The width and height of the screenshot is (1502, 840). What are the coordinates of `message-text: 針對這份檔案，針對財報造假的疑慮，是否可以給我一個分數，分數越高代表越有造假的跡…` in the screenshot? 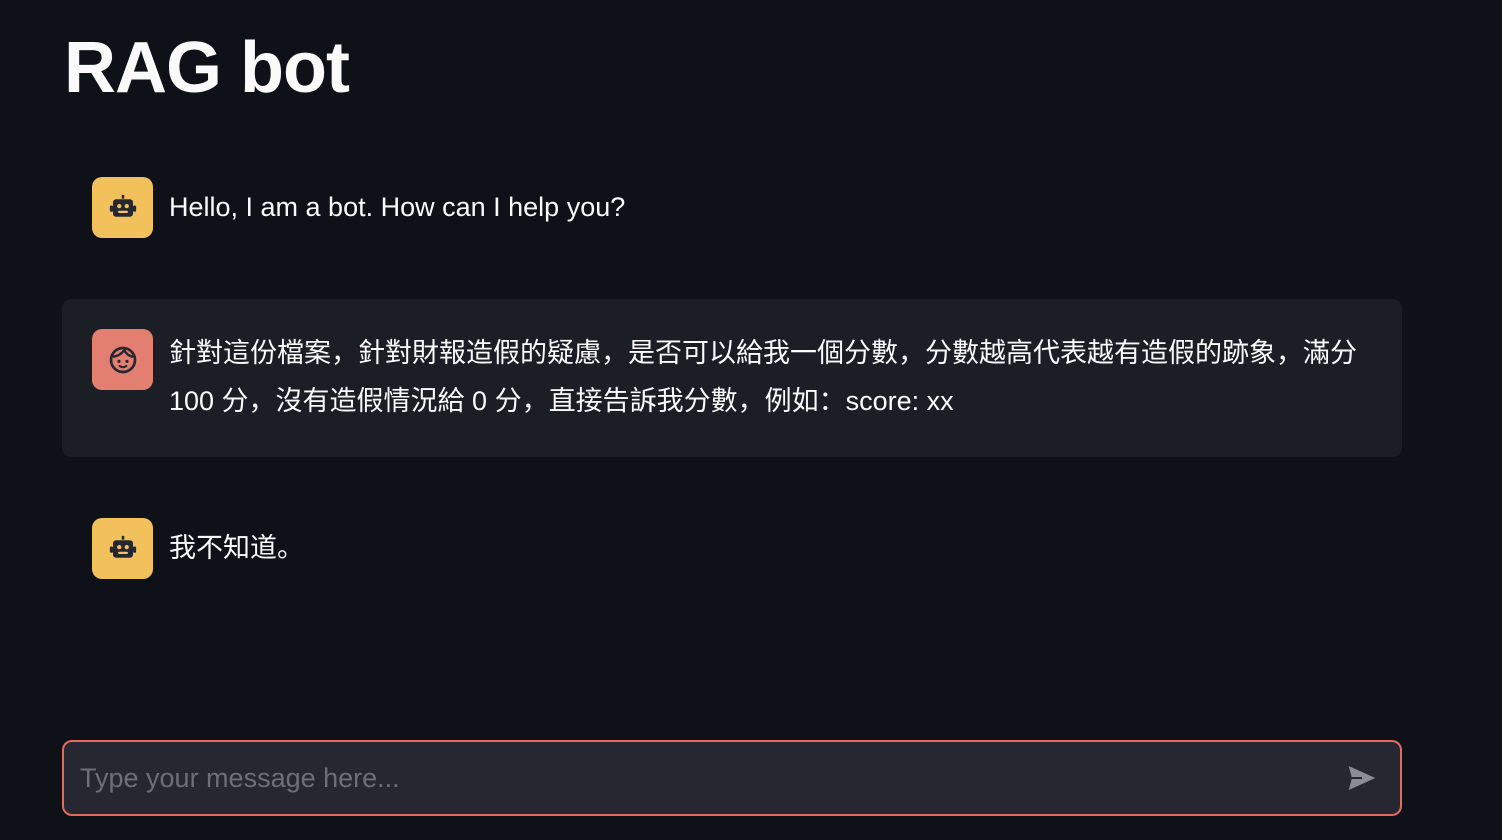 It's located at (763, 377).